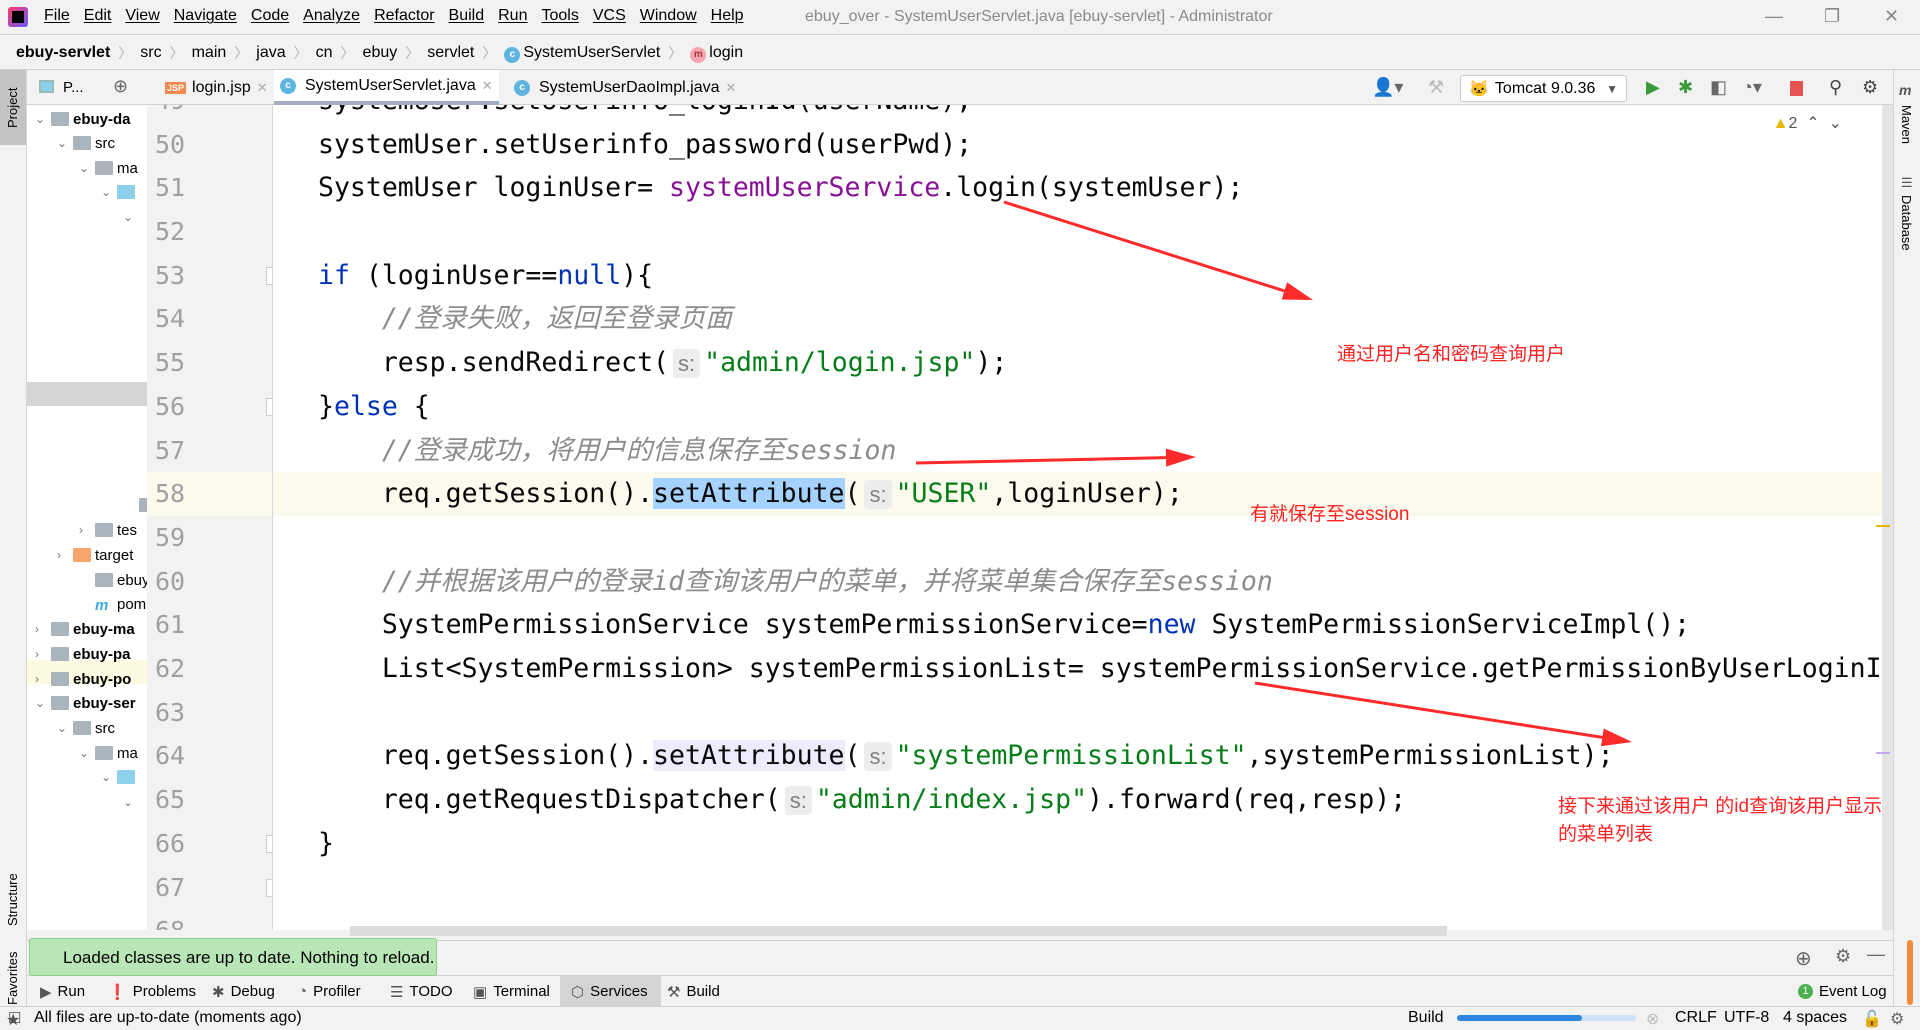 The width and height of the screenshot is (1920, 1030). What do you see at coordinates (525, 319) in the screenshot?
I see `code-line: //登录失败，返回至登录页面` at bounding box center [525, 319].